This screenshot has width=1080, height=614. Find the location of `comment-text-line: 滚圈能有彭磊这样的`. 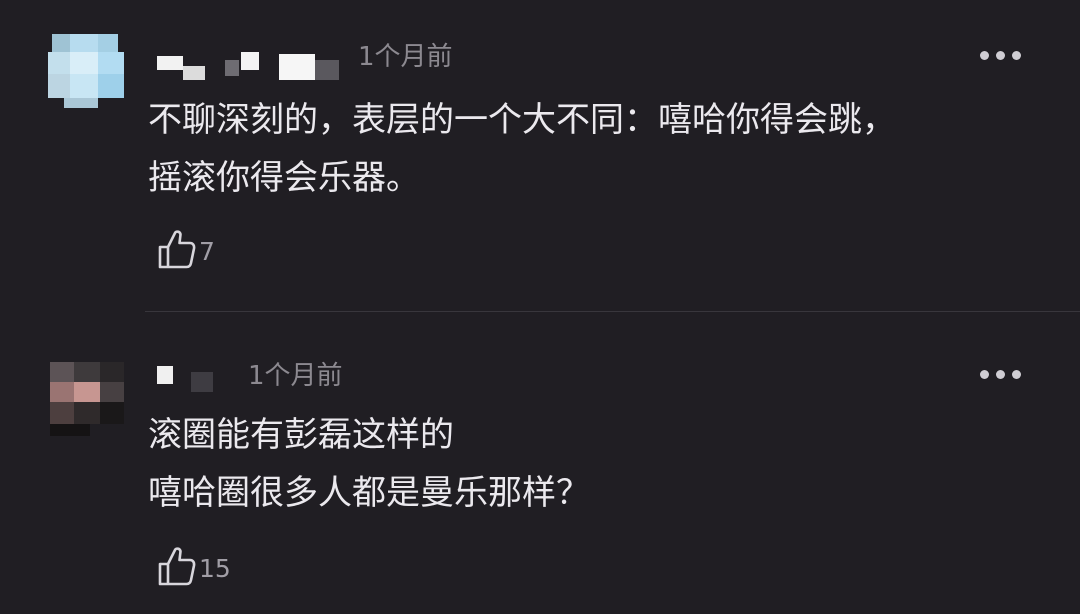

comment-text-line: 滚圈能有彭磊这样的 is located at coordinates (301, 435).